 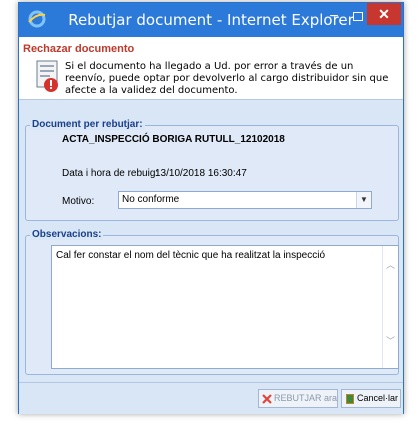 I want to click on cancel-button: Cancel·lar, so click(x=371, y=398).